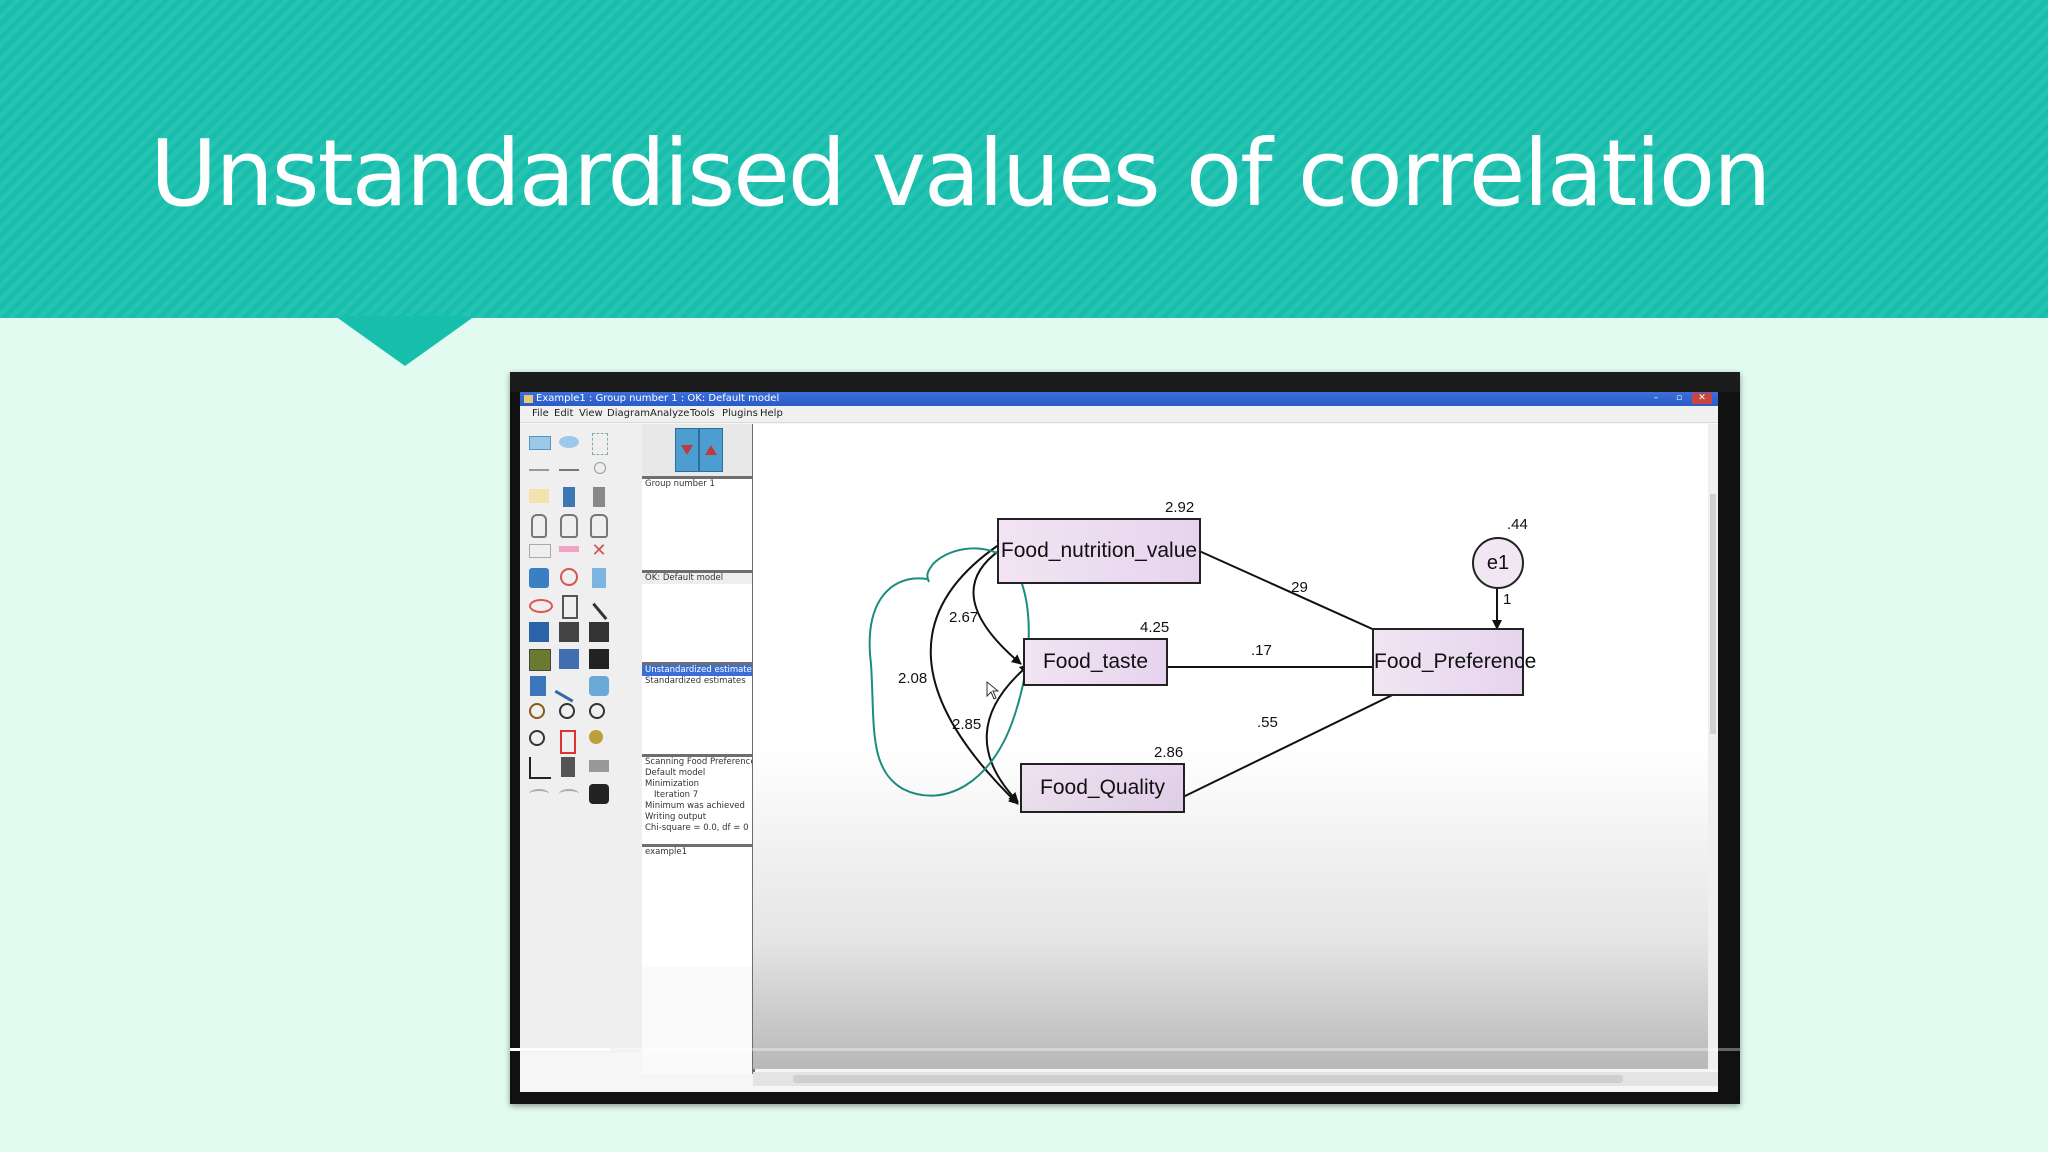 This screenshot has height=1152, width=2048. Describe the element at coordinates (1507, 599) in the screenshot. I see `path-coef-error: 1` at that location.